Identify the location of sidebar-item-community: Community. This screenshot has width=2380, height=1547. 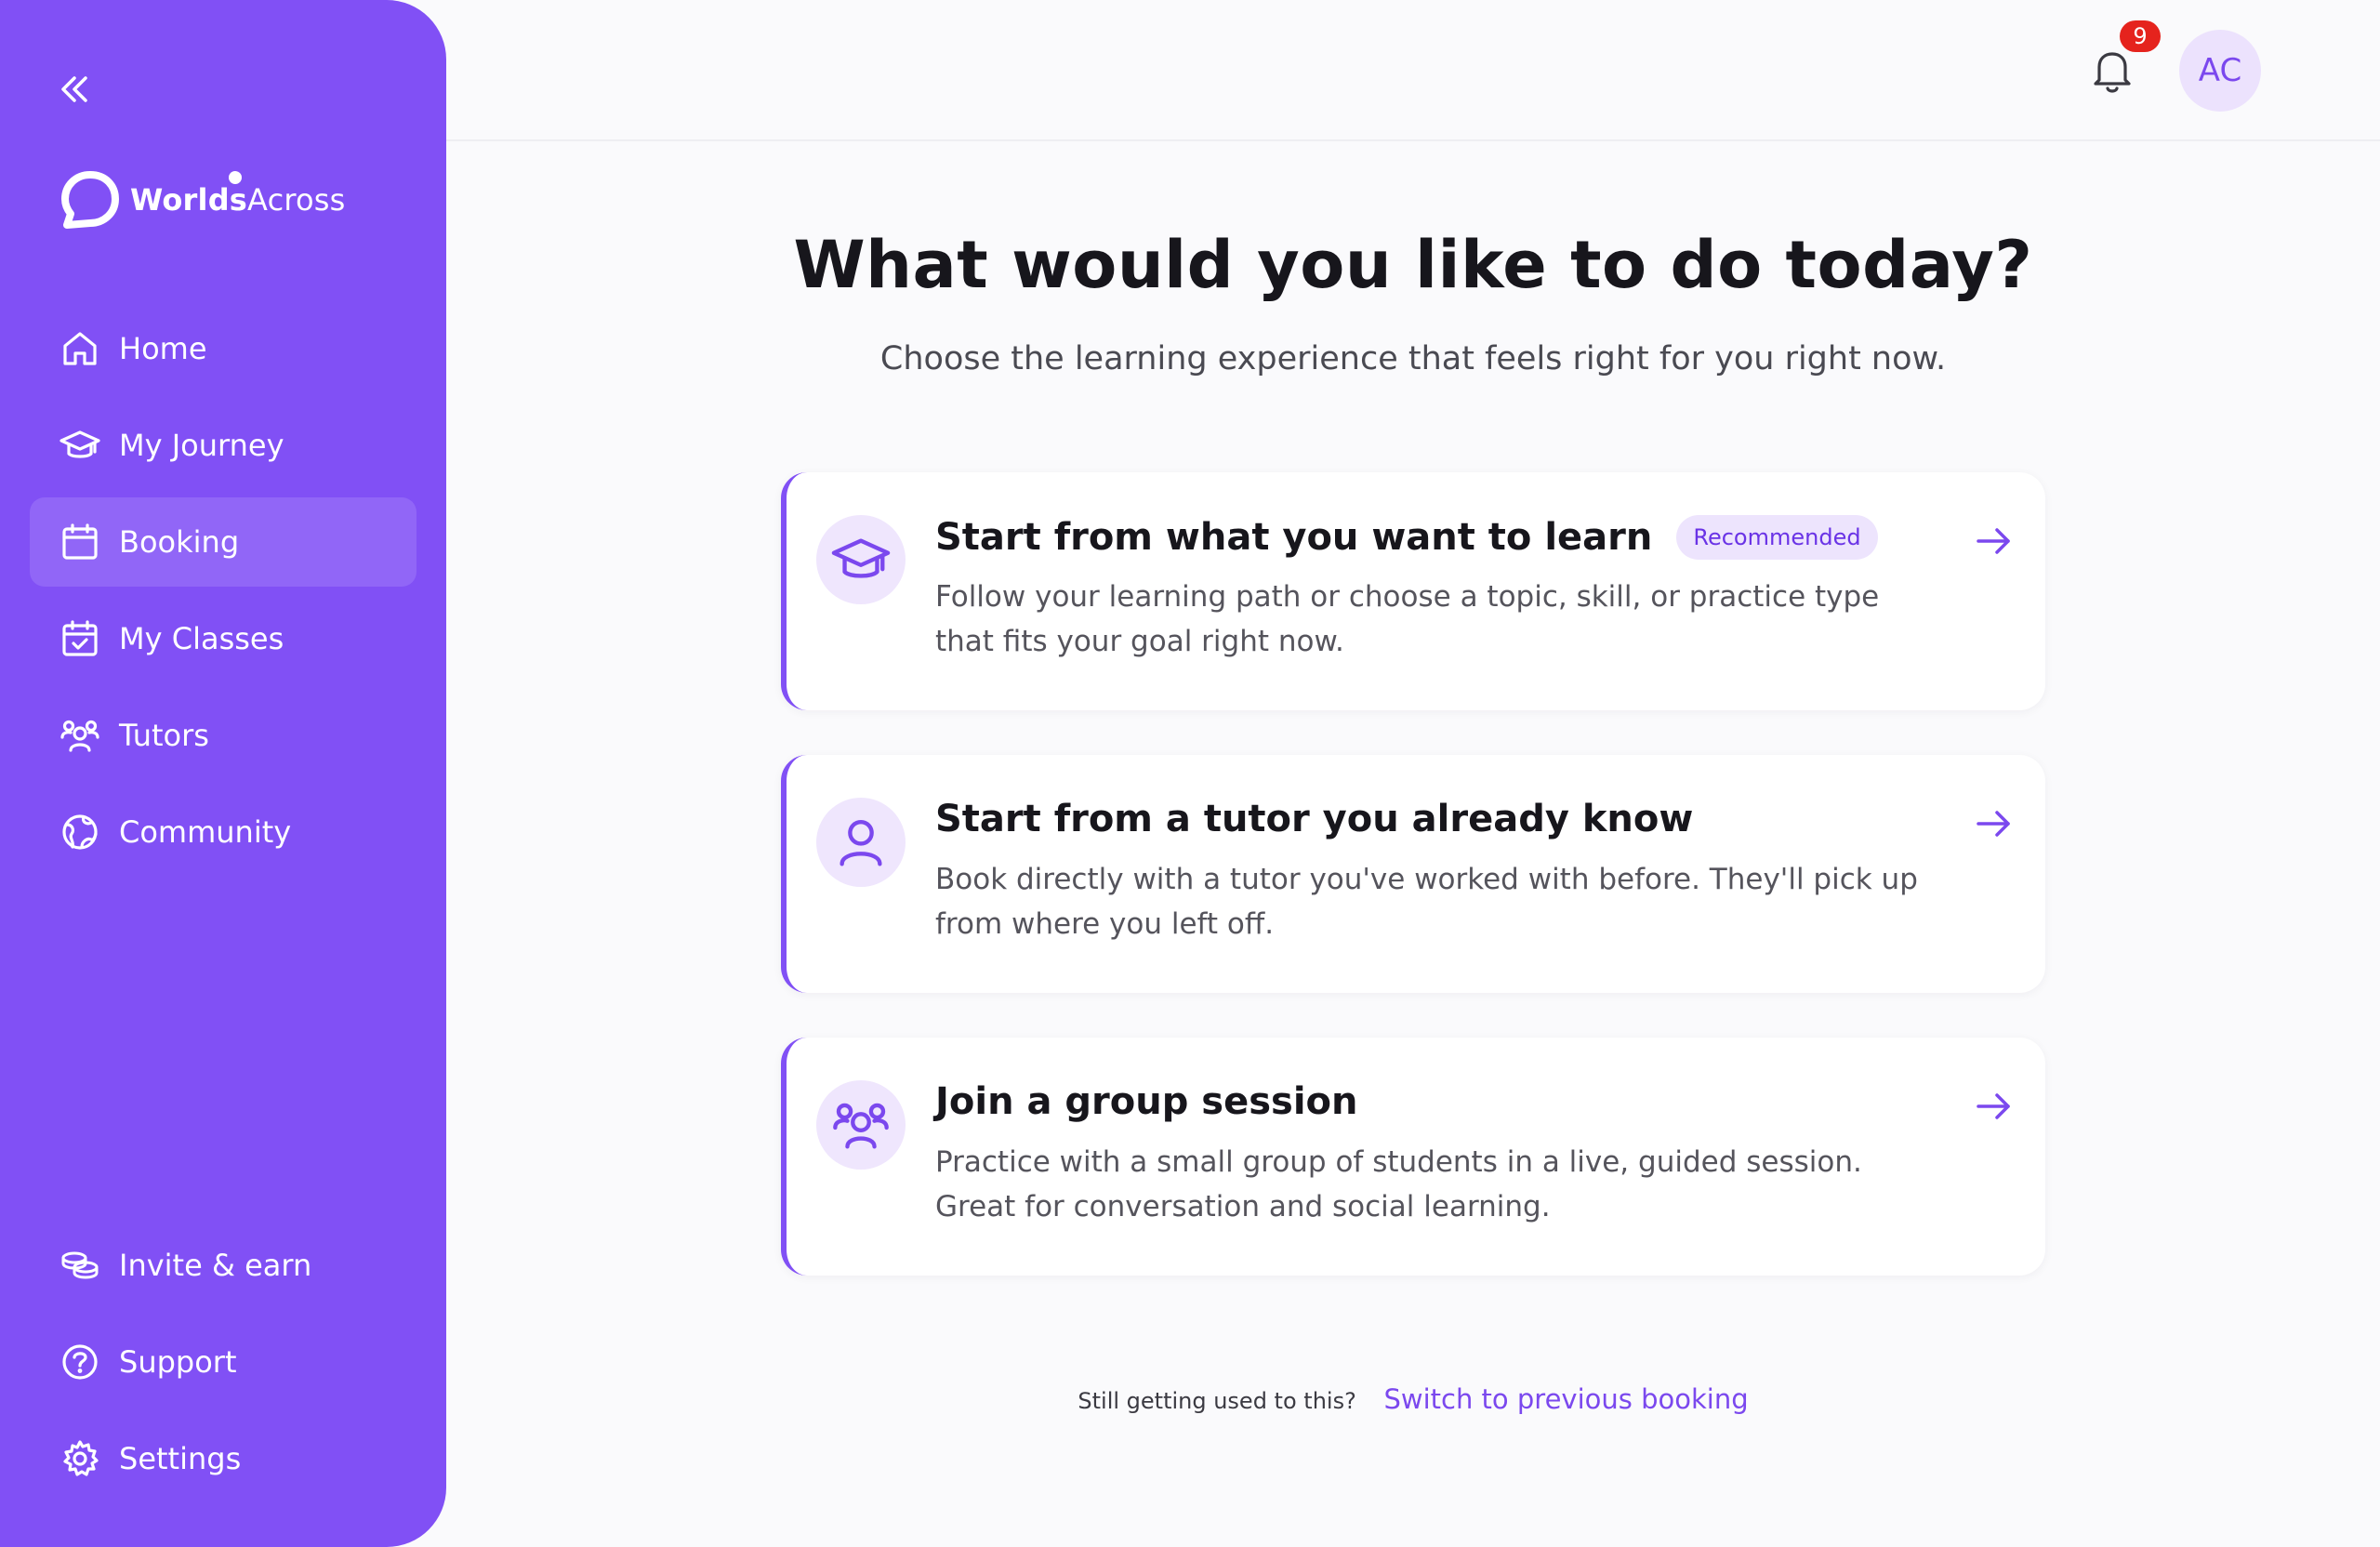
(223, 832).